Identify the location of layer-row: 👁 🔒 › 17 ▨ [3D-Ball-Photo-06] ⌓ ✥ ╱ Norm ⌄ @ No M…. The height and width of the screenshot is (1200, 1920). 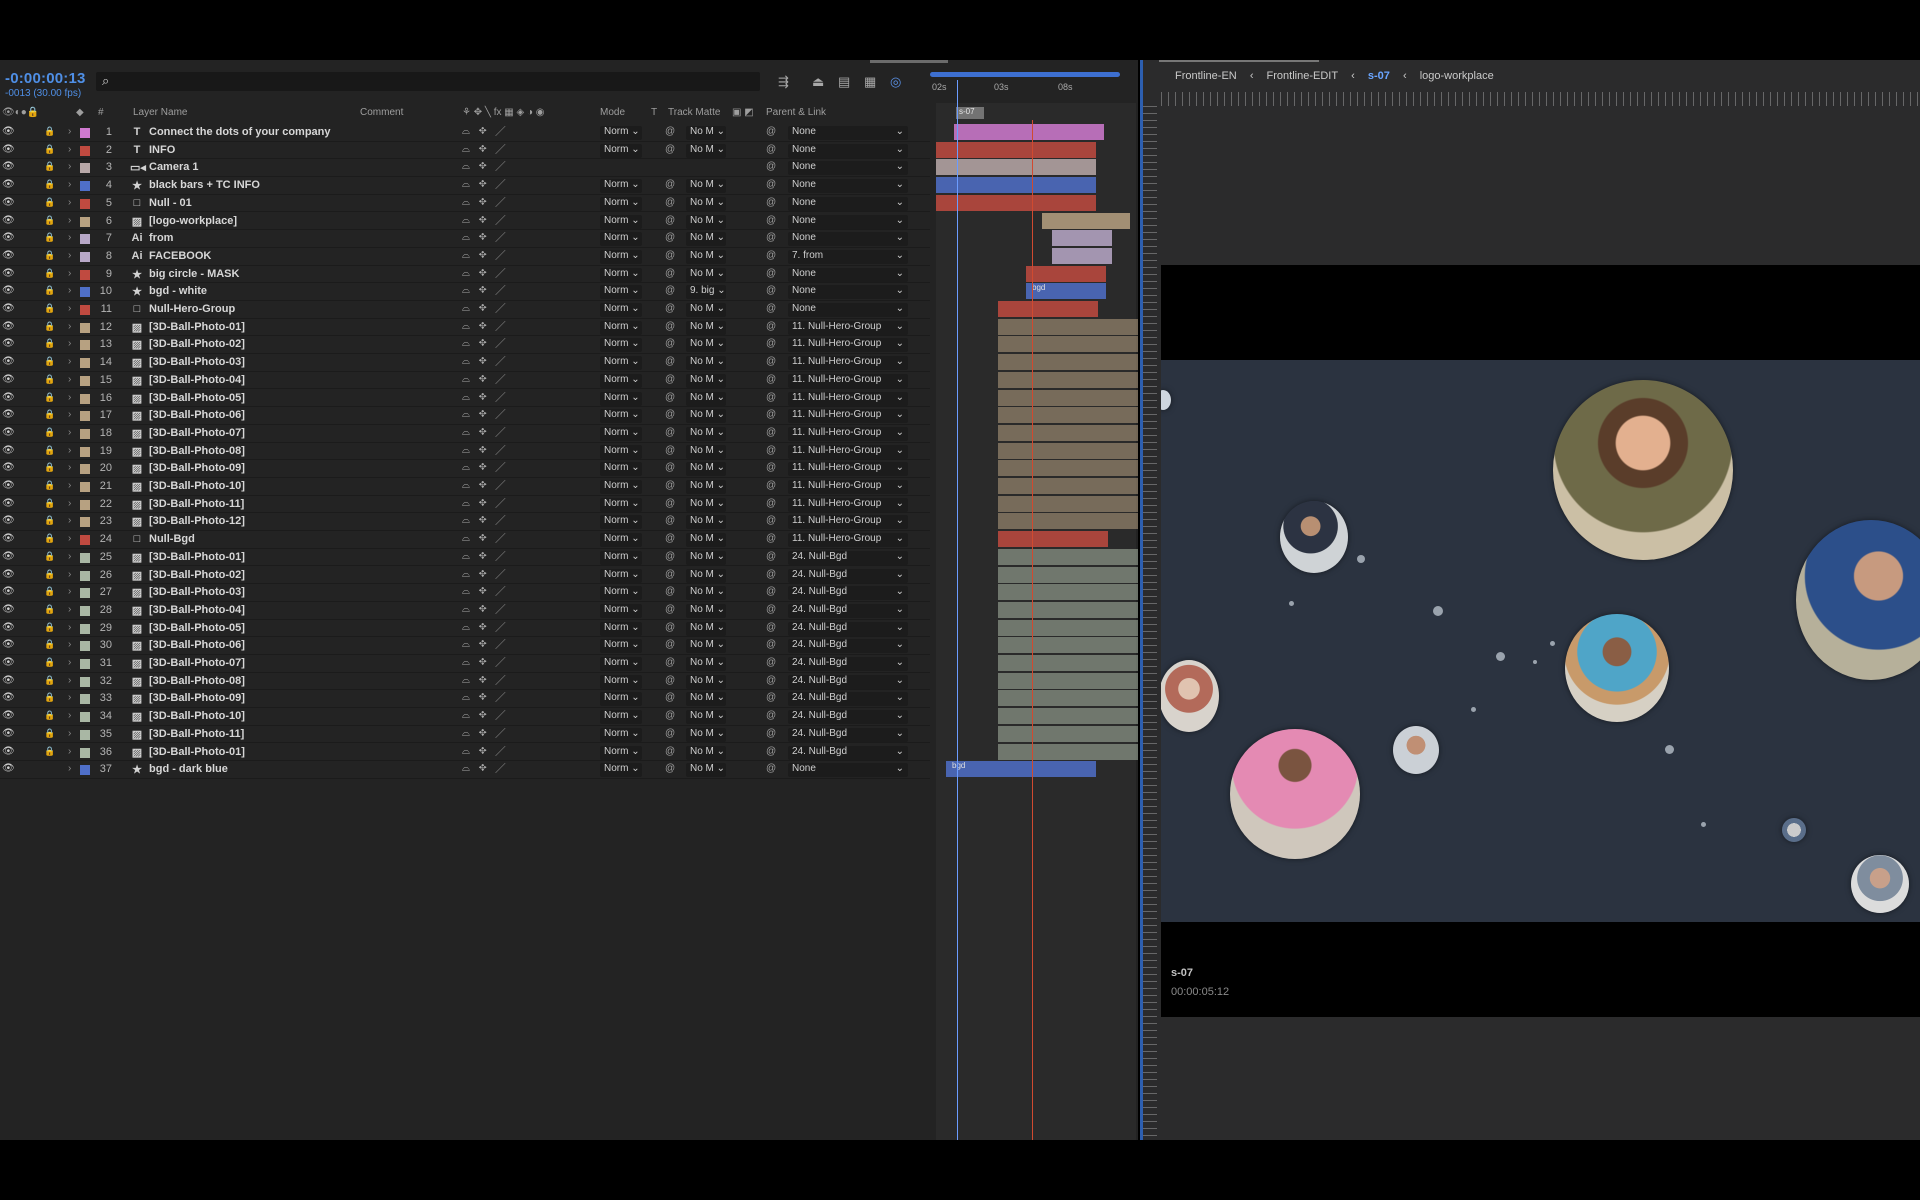
(465, 416).